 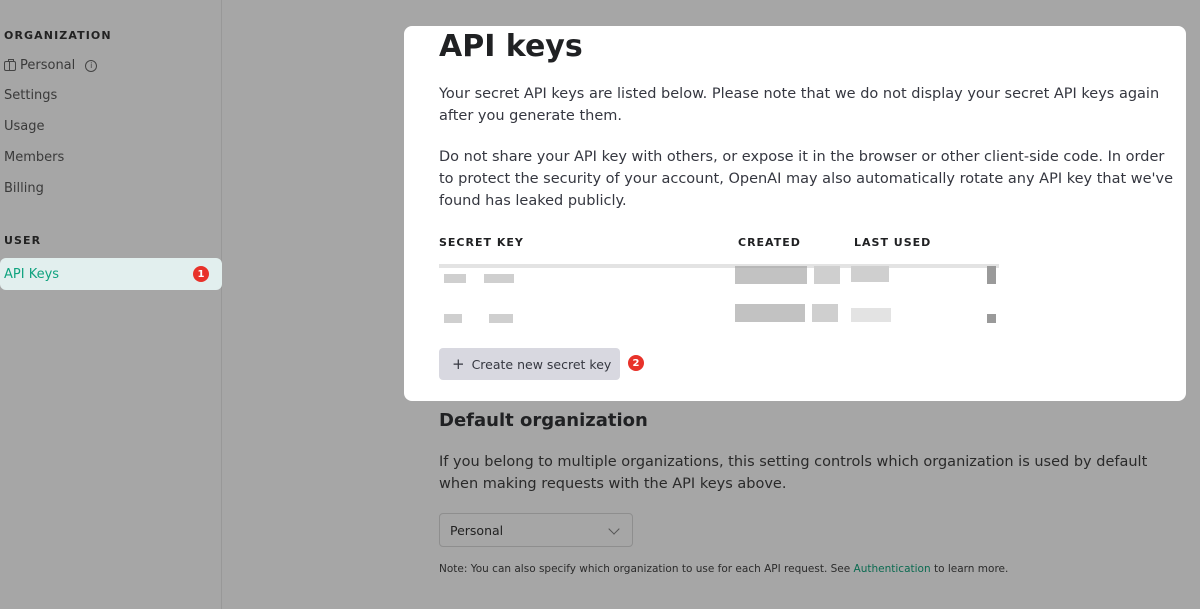 What do you see at coordinates (32, 274) in the screenshot?
I see `sidebar-item-label: API Keys` at bounding box center [32, 274].